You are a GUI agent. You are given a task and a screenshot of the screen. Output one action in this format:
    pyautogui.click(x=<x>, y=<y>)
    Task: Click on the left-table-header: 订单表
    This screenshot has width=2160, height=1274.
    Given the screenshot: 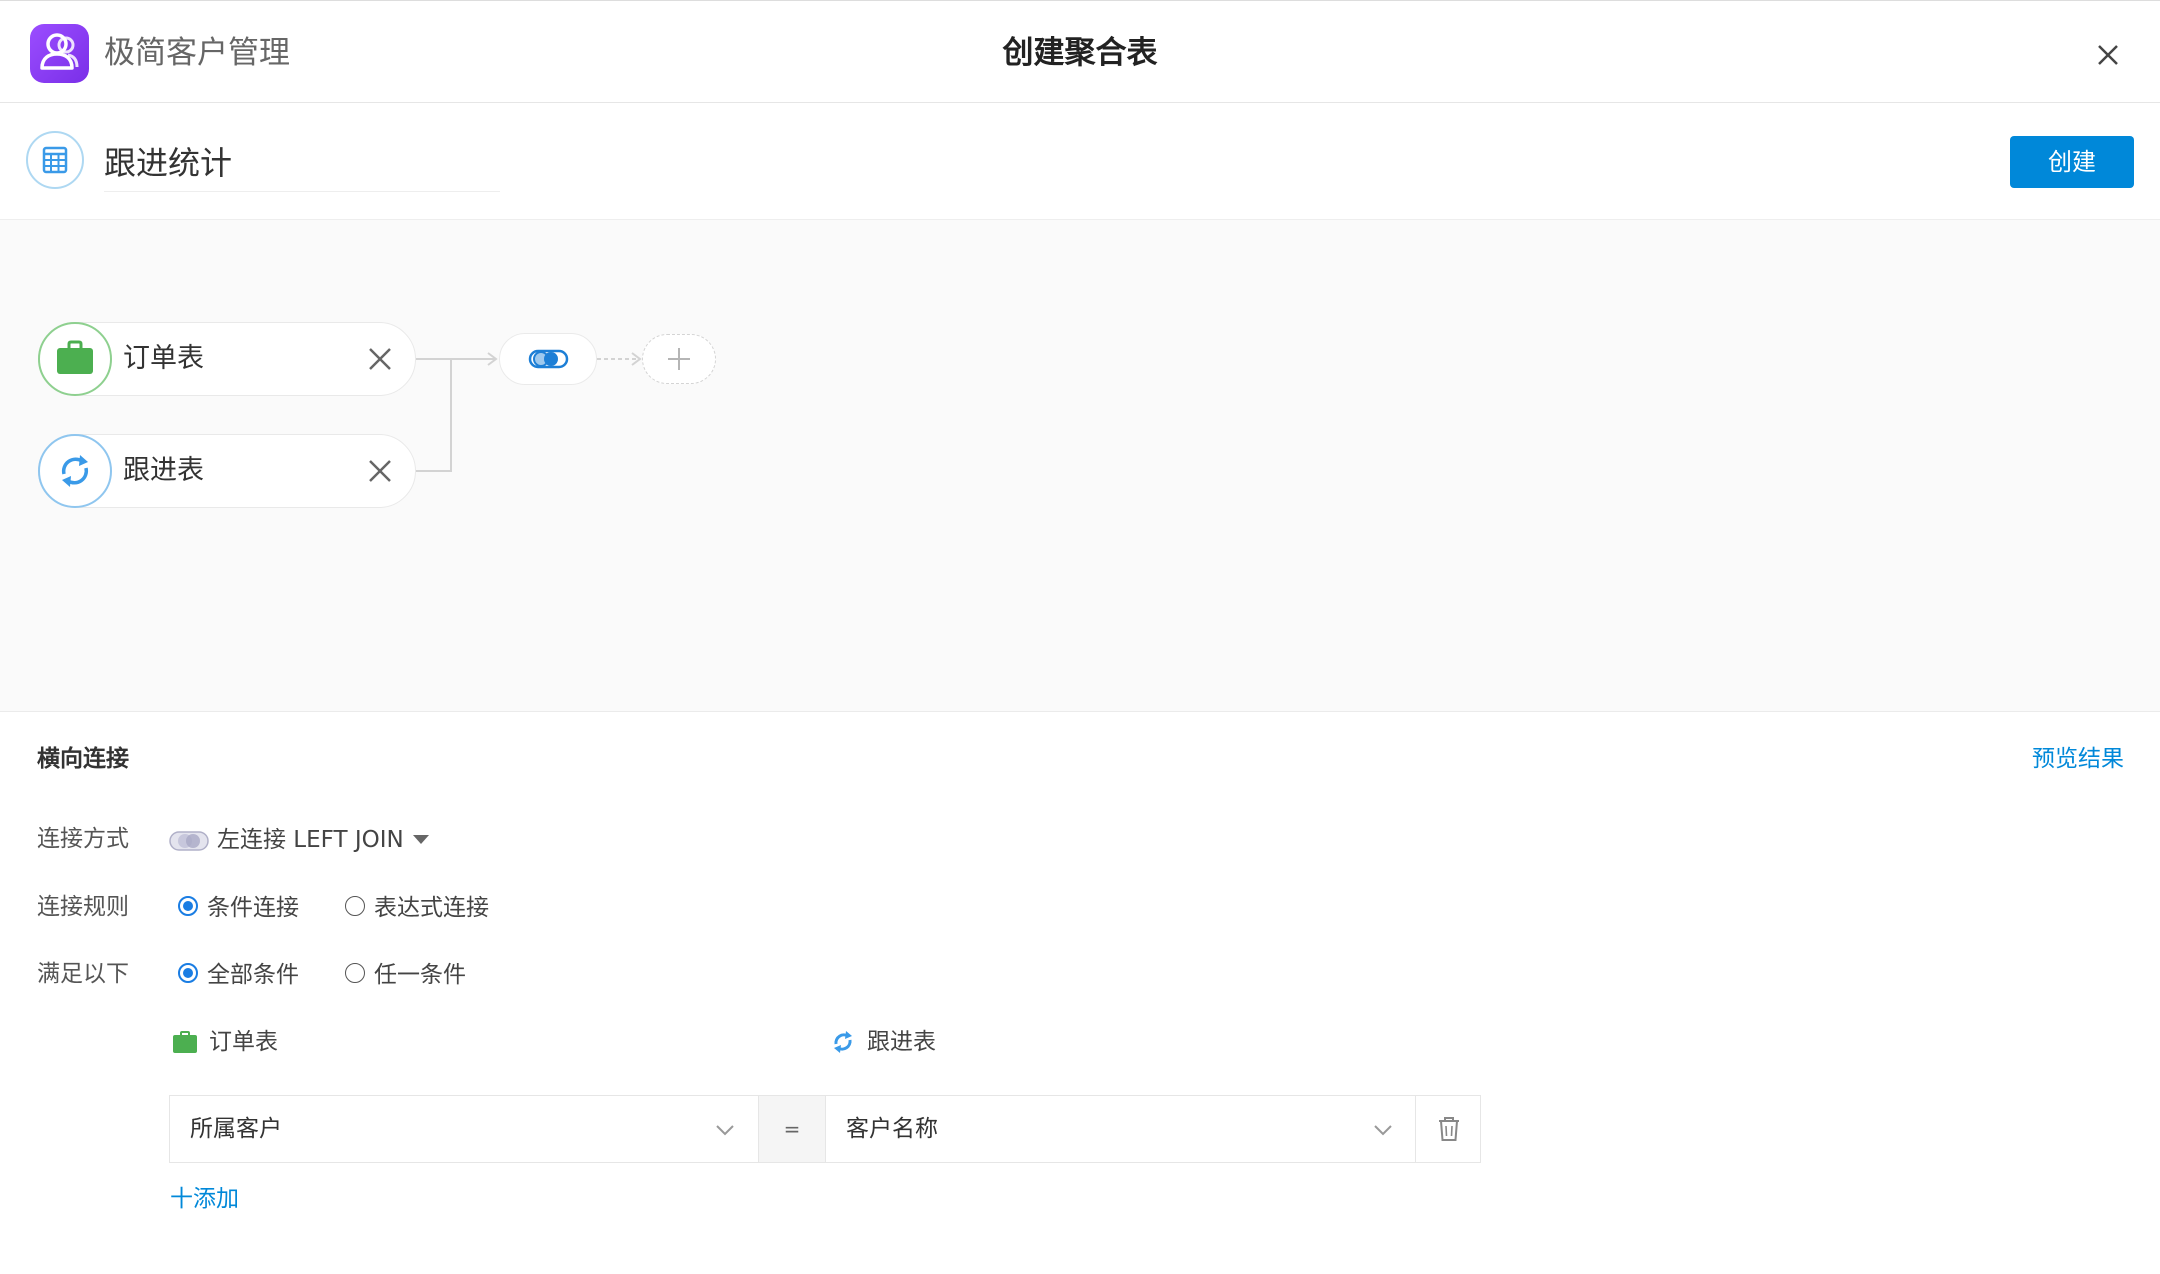 What is the action you would take?
    pyautogui.click(x=241, y=1042)
    